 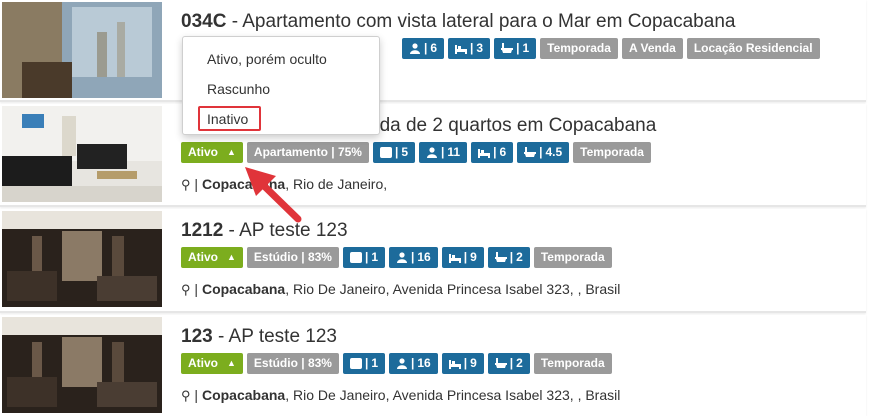 I want to click on listing-code: 123, so click(x=197, y=336).